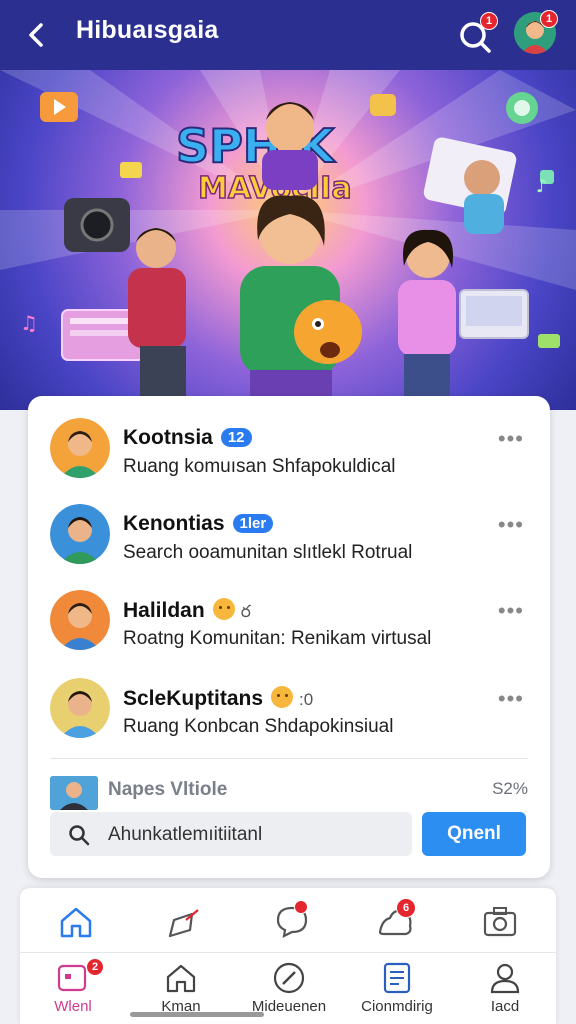 The image size is (576, 1024). What do you see at coordinates (301, 907) in the screenshot?
I see `chat-badge` at bounding box center [301, 907].